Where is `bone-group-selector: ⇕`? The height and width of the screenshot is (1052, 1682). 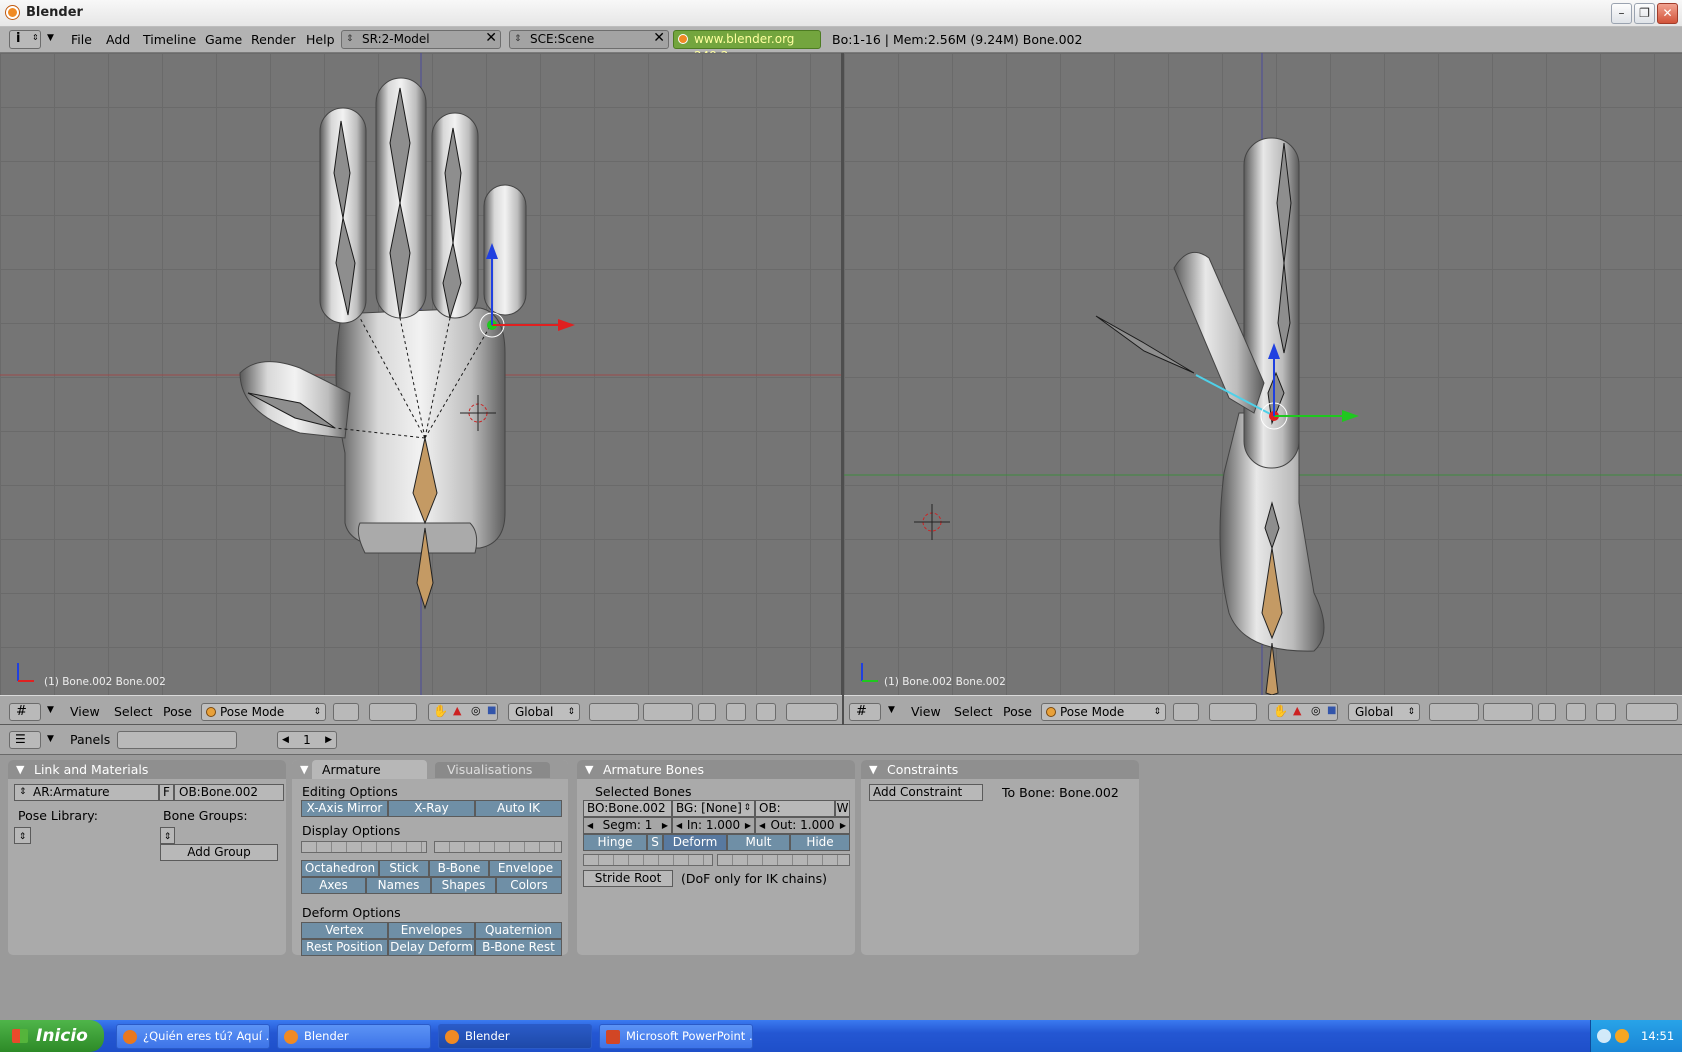
bone-group-selector: ⇕ is located at coordinates (167, 835).